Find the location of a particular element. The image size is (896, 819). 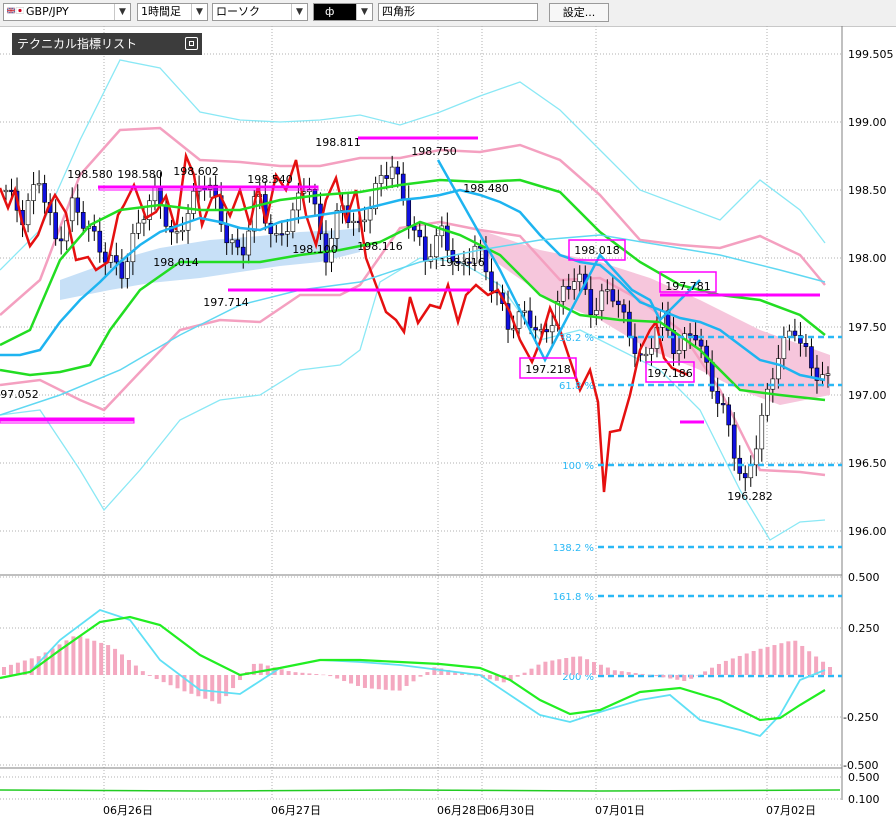

maximize-icon is located at coordinates (191, 43).